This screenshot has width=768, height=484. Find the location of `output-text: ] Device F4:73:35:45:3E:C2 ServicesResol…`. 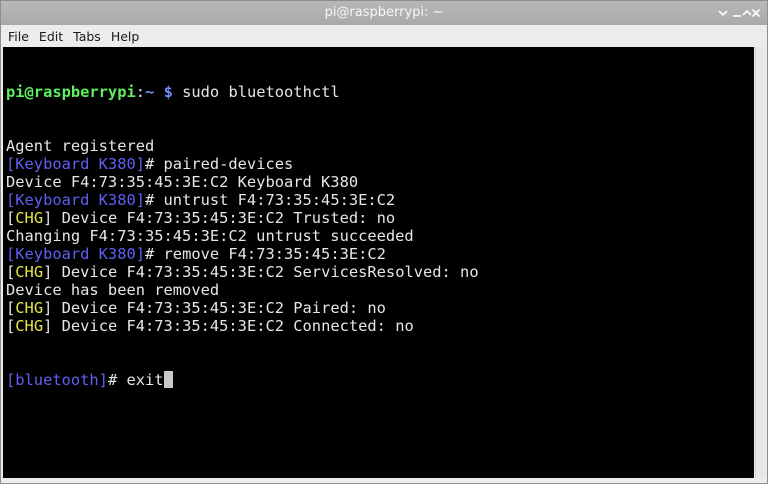

output-text: ] Device F4:73:35:45:3E:C2 ServicesResol… is located at coordinates (261, 272).